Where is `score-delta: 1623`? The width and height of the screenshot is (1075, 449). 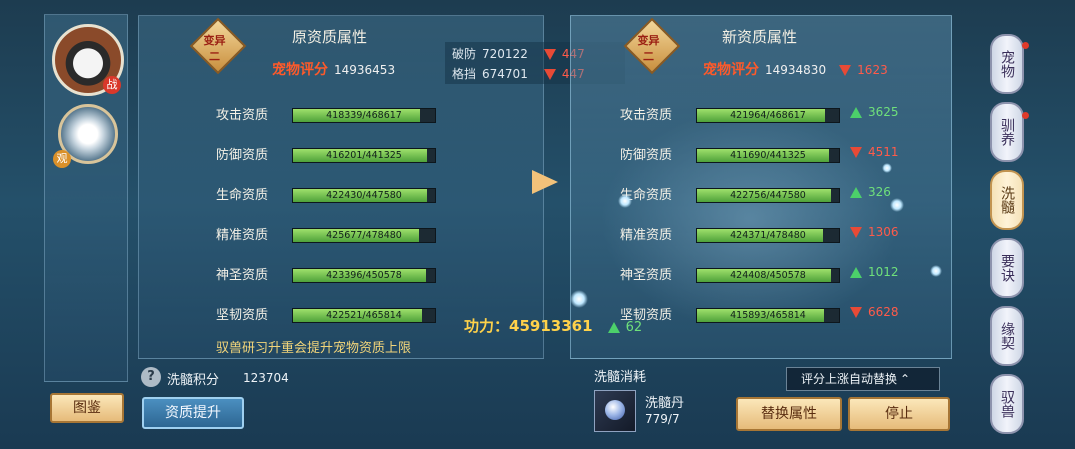
score-delta: 1623 is located at coordinates (863, 70).